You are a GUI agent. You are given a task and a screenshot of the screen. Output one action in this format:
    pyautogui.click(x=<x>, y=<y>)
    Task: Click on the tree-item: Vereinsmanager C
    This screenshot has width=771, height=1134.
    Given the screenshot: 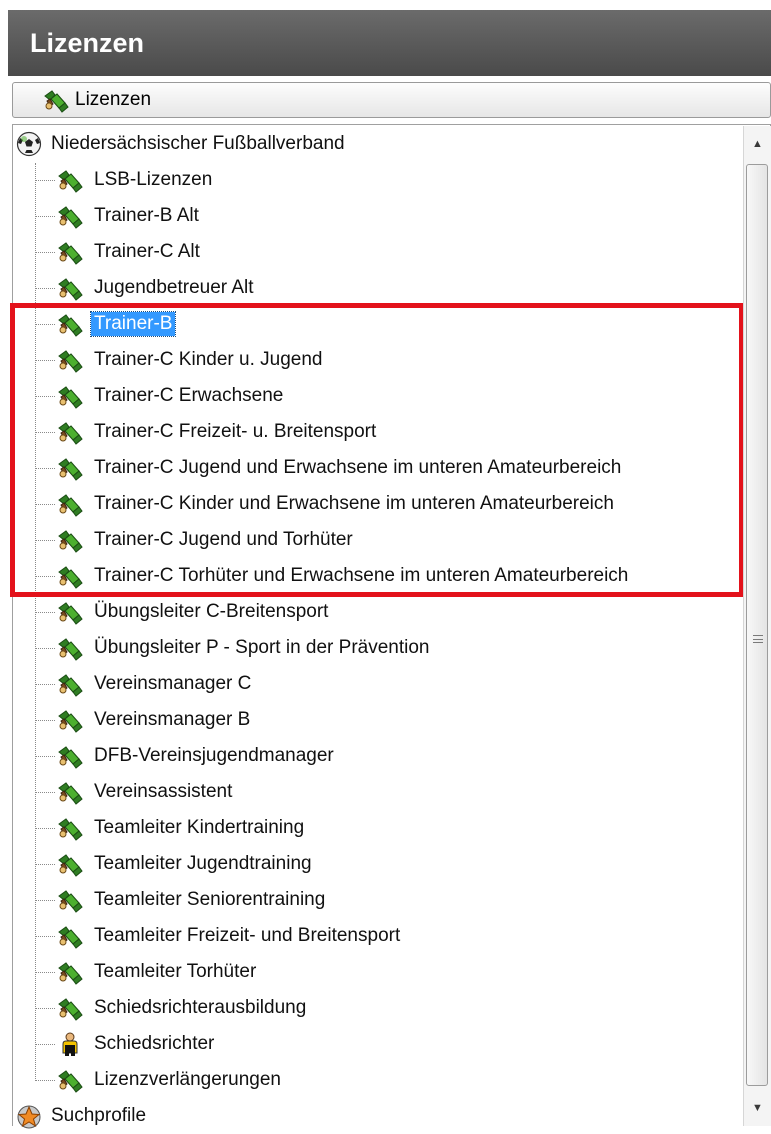 What is the action you would take?
    pyautogui.click(x=144, y=684)
    